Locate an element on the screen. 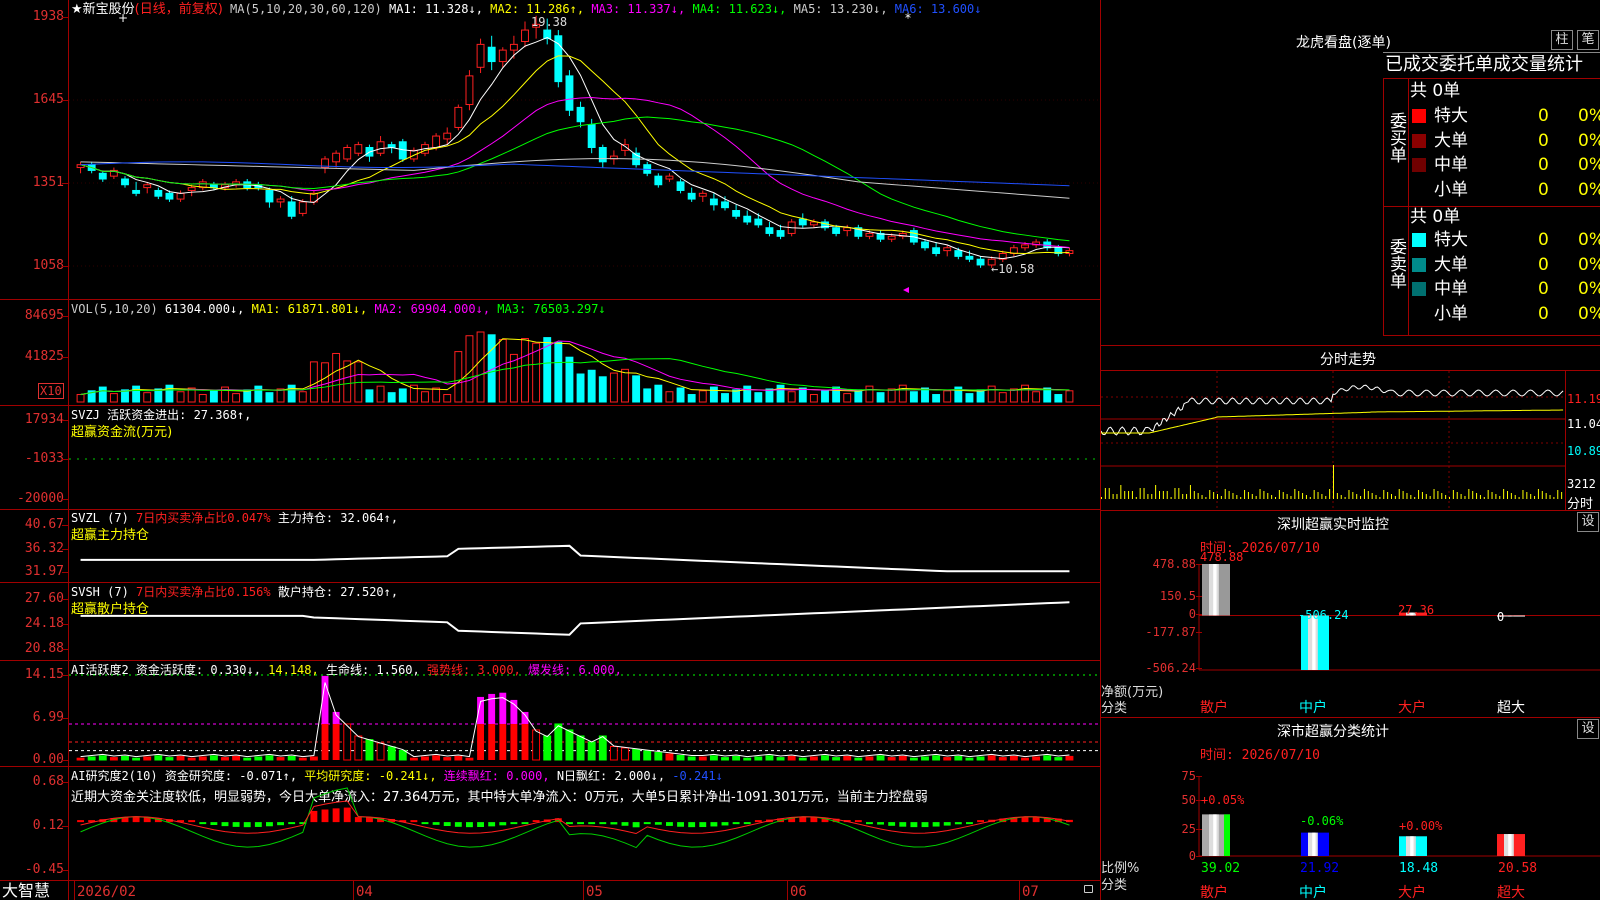 The image size is (1600, 900). main-holding-chart is located at coordinates (584, 546).